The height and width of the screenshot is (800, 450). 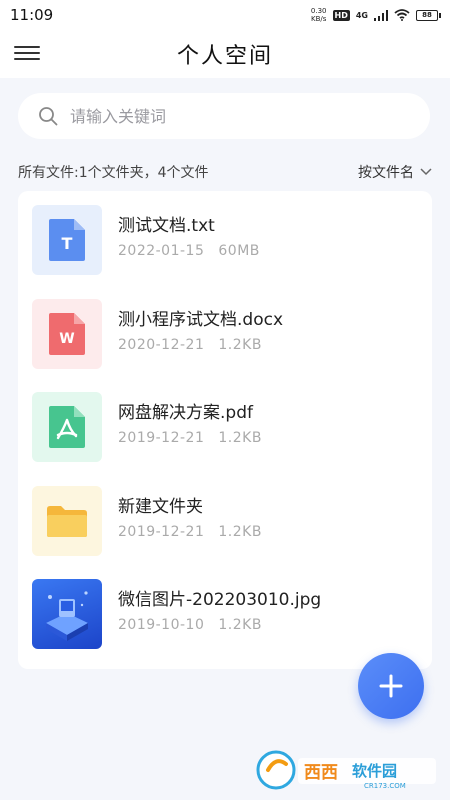 I want to click on file-name: 新建文件夹, so click(x=160, y=506).